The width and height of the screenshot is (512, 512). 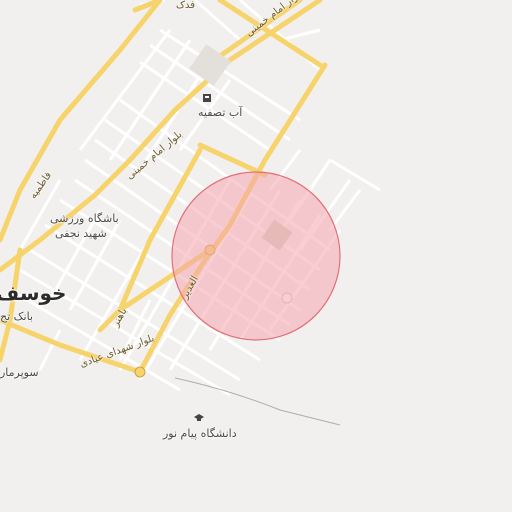 I want to click on building-icon, so click(x=207, y=98).